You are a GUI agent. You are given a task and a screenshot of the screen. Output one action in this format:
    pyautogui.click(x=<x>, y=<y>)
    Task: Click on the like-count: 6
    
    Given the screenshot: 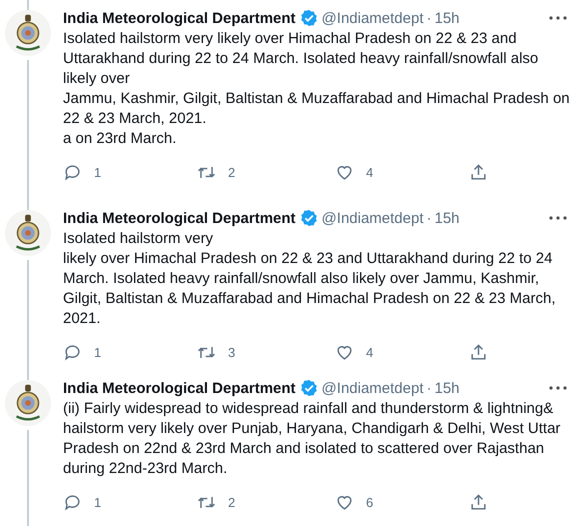 What is the action you would take?
    pyautogui.click(x=370, y=502)
    